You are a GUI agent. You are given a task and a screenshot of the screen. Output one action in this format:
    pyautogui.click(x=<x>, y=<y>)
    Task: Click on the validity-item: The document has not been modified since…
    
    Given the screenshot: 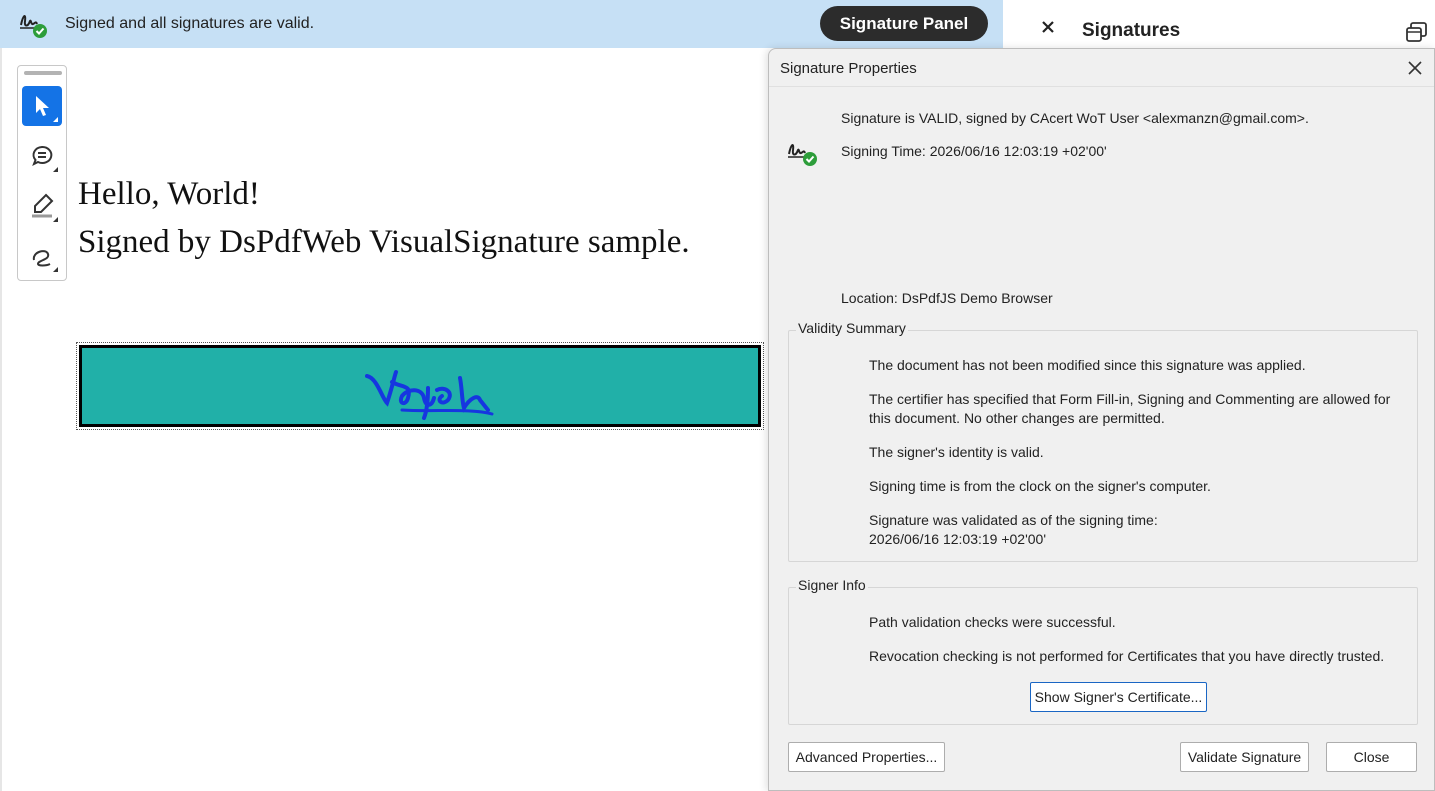 What is the action you would take?
    pyautogui.click(x=1087, y=365)
    